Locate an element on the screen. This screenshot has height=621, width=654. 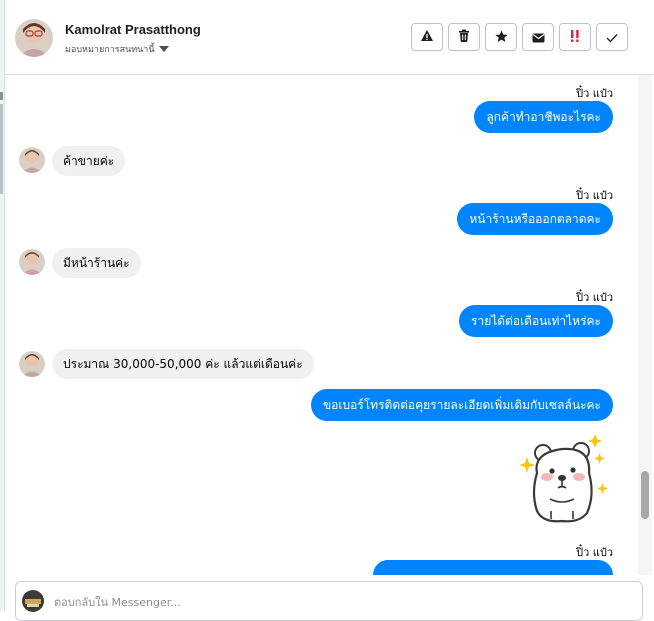
edge-scroll-indicator is located at coordinates (1, 149).